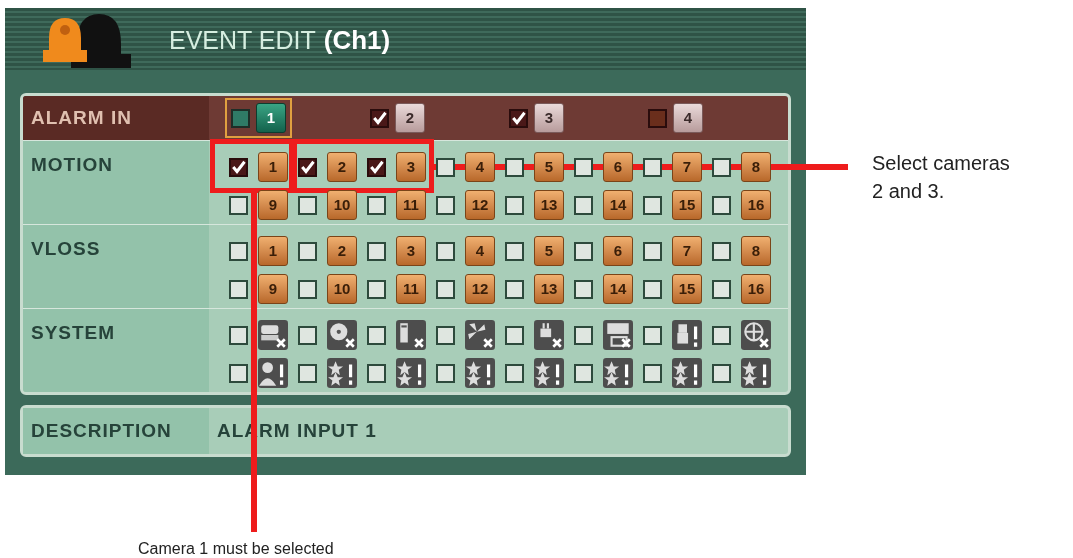 The height and width of the screenshot is (558, 1073). I want to click on alarm-input-option: 1, so click(258, 118).